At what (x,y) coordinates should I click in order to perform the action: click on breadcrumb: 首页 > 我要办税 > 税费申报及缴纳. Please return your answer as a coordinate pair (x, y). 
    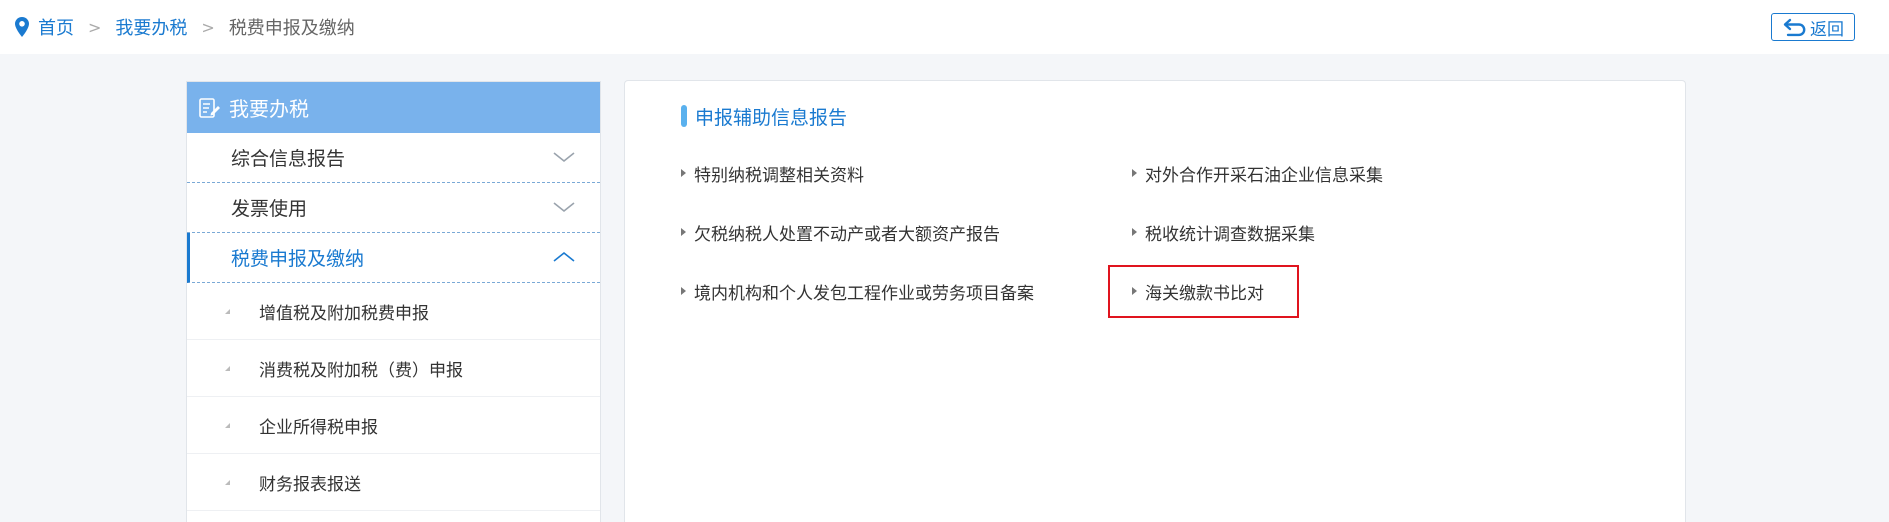
    Looking at the image, I should click on (184, 27).